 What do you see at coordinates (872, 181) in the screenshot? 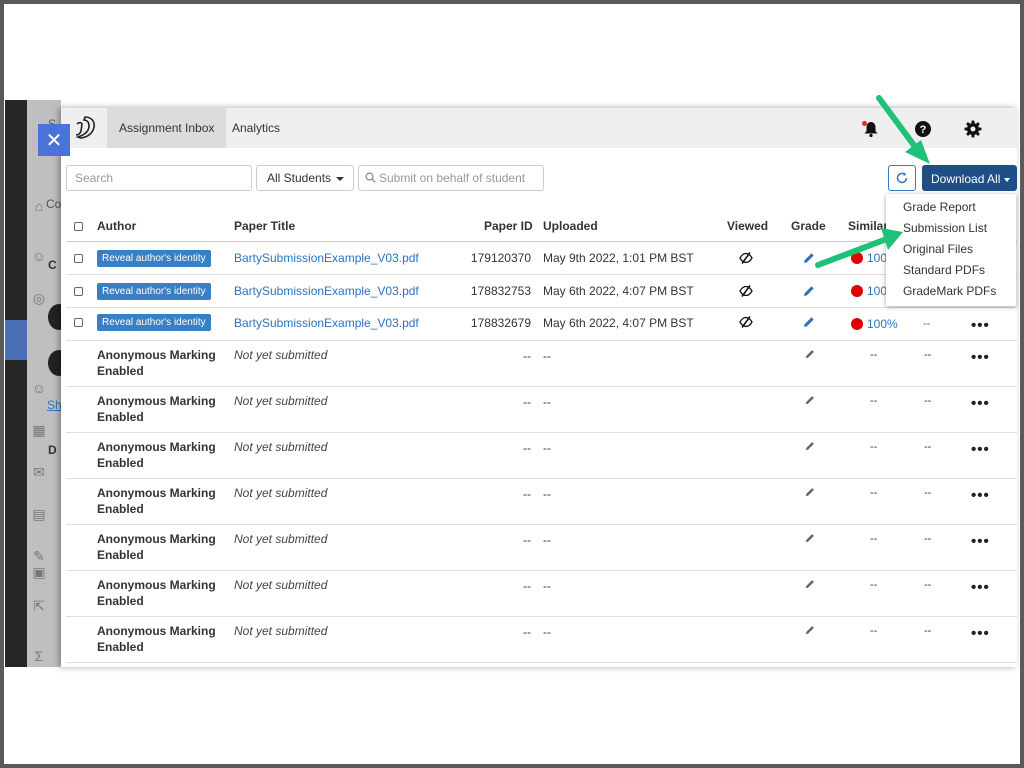
I see `annotation-arrows` at bounding box center [872, 181].